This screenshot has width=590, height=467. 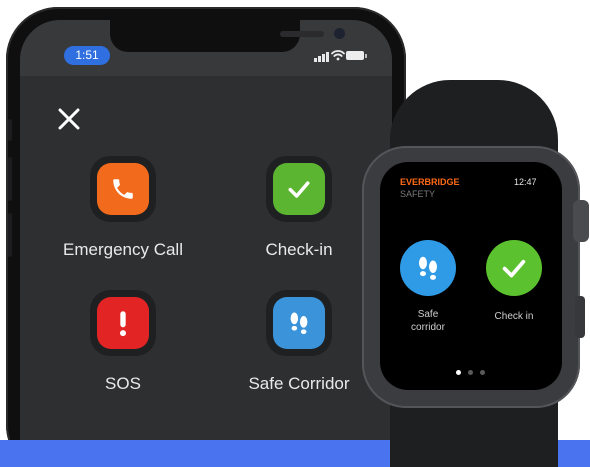 I want to click on mute-switch, so click(x=10, y=130).